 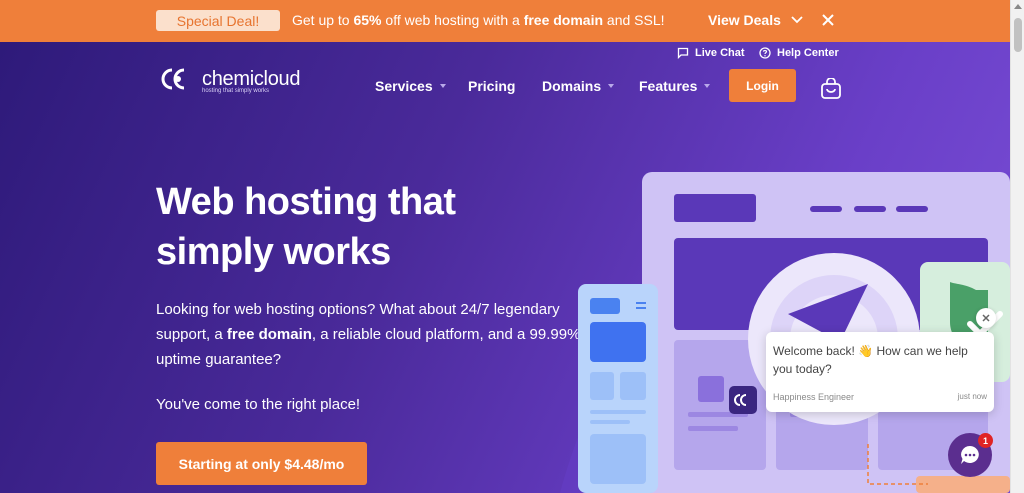 What do you see at coordinates (1018, 6) in the screenshot?
I see `scroll-up-arrow` at bounding box center [1018, 6].